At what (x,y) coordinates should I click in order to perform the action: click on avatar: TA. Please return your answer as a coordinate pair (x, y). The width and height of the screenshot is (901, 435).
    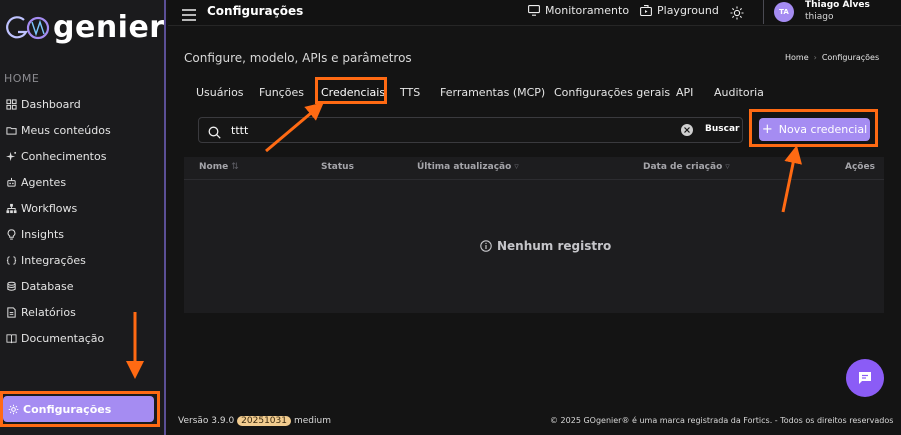
    Looking at the image, I should click on (784, 12).